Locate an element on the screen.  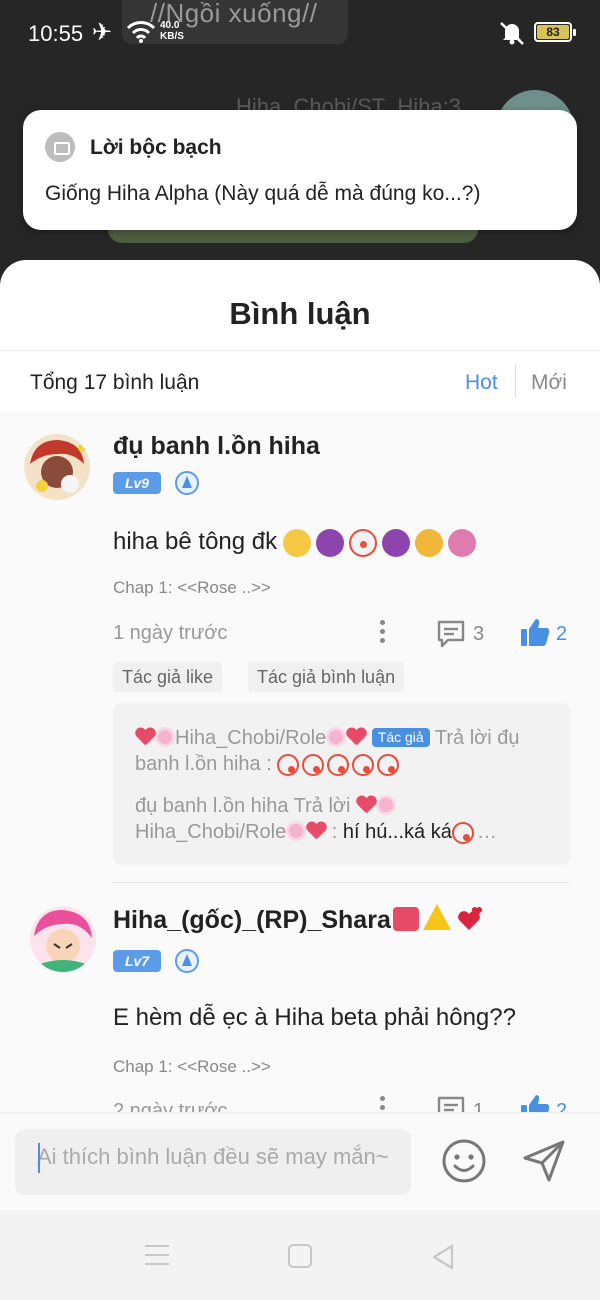
sheet-divider is located at coordinates (300, 350).